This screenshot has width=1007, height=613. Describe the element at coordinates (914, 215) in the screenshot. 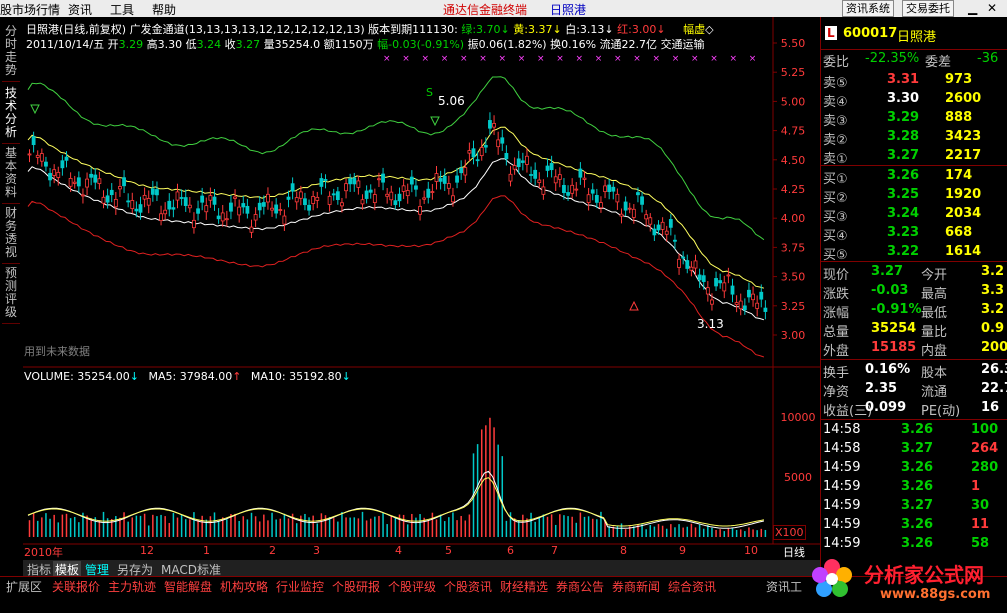

I see `buy-row: 买③ 3.24 2034` at that location.